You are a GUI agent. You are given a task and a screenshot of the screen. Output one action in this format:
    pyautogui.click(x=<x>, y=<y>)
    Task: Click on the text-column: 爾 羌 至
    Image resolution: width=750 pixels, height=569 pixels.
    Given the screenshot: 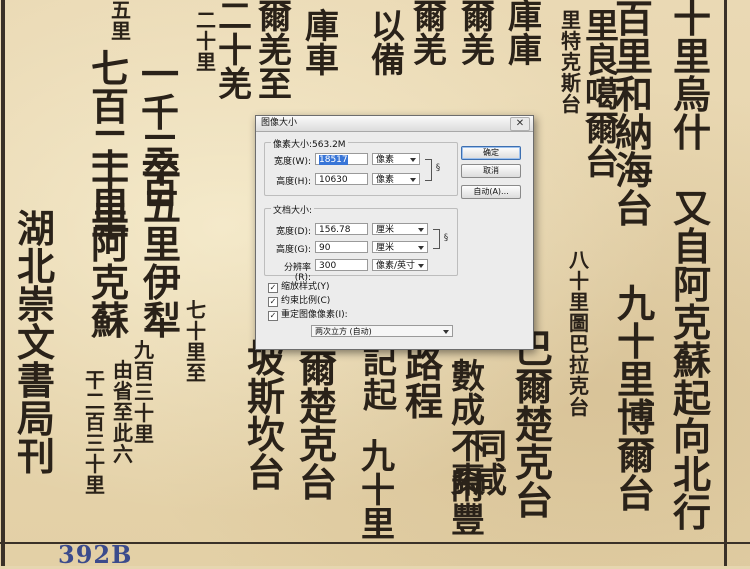 What is the action you would take?
    pyautogui.click(x=275, y=52)
    